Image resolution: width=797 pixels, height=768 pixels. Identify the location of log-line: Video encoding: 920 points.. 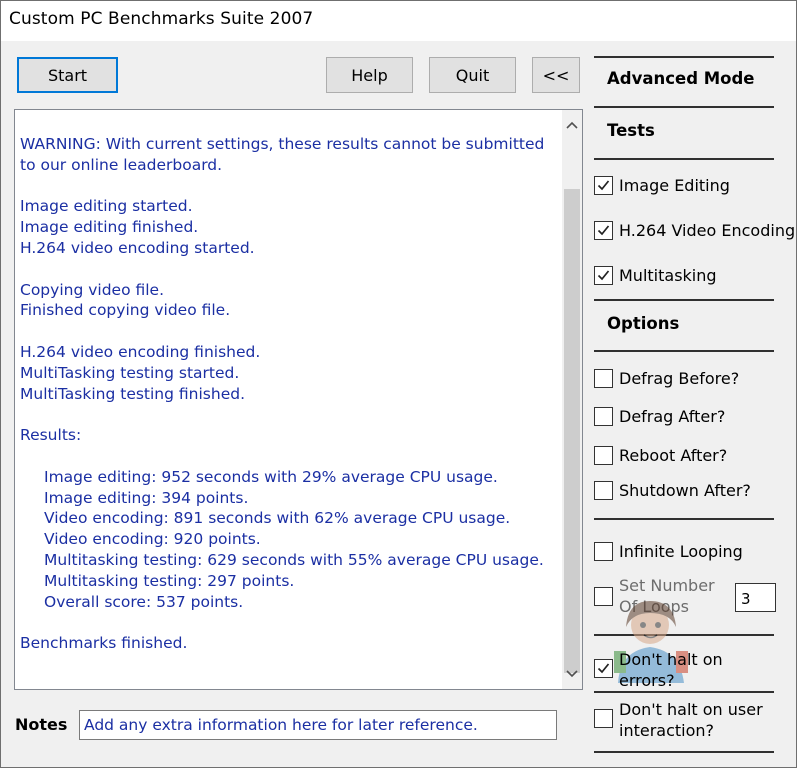
(152, 539).